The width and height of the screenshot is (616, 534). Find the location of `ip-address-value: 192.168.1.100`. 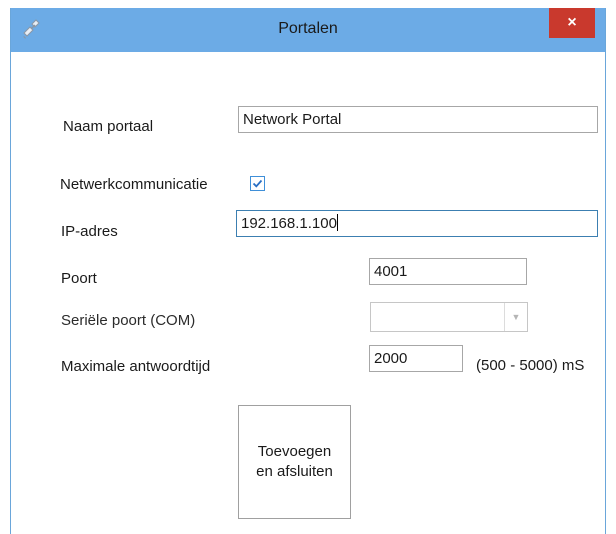

ip-address-value: 192.168.1.100 is located at coordinates (289, 223).